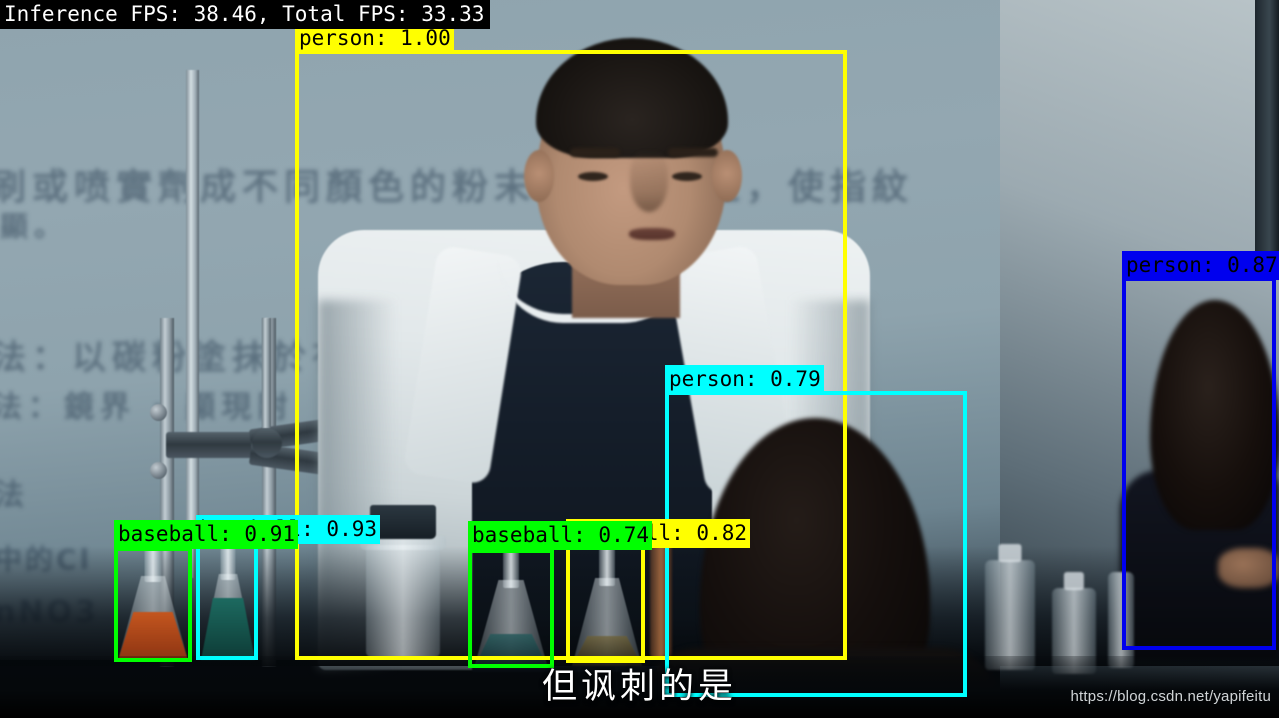 This screenshot has height=718, width=1279. I want to click on stand-joint, so click(267, 443).